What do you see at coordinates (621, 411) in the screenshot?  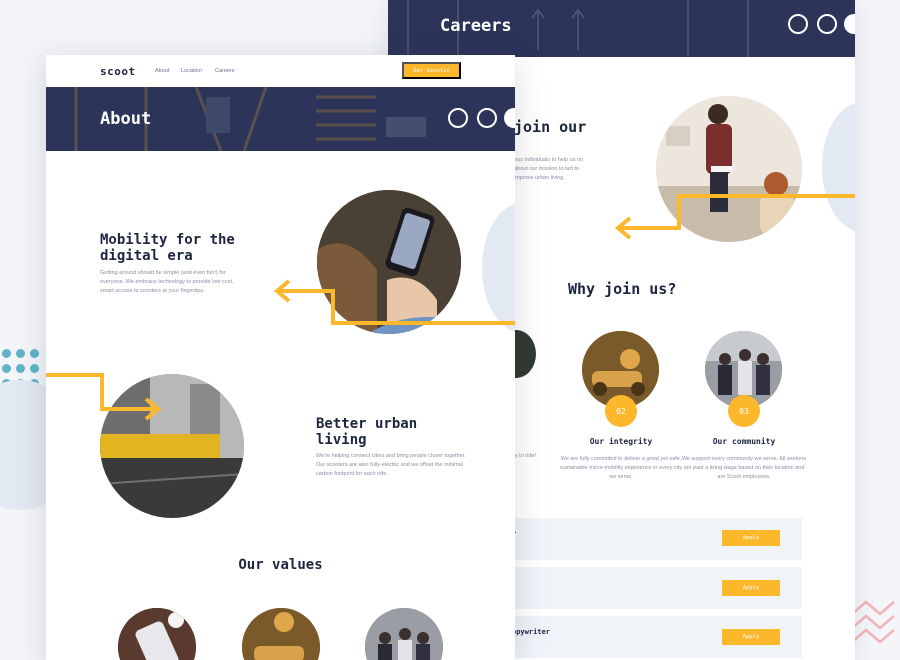 I see `value-number-badge: 02` at bounding box center [621, 411].